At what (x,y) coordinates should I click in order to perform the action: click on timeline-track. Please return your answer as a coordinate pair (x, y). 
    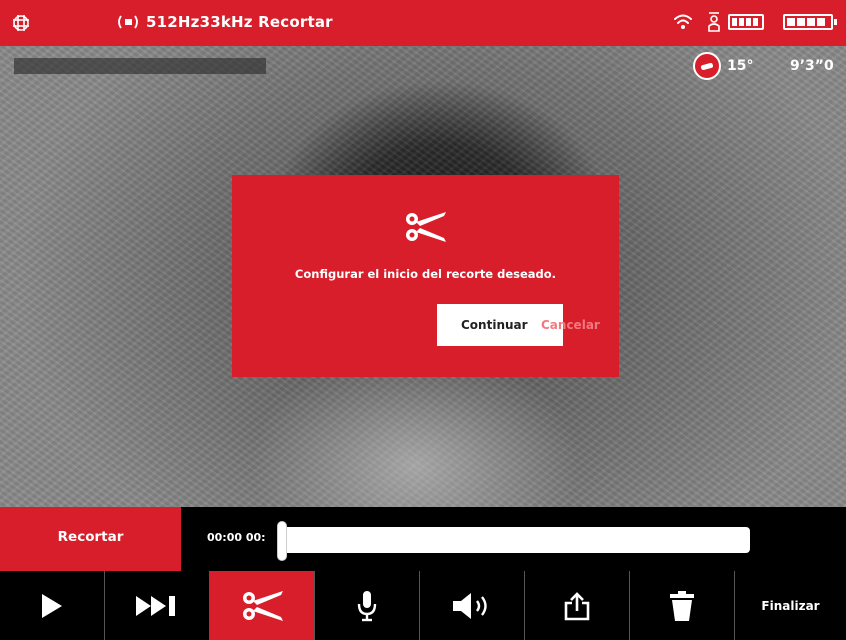
    Looking at the image, I should click on (514, 540).